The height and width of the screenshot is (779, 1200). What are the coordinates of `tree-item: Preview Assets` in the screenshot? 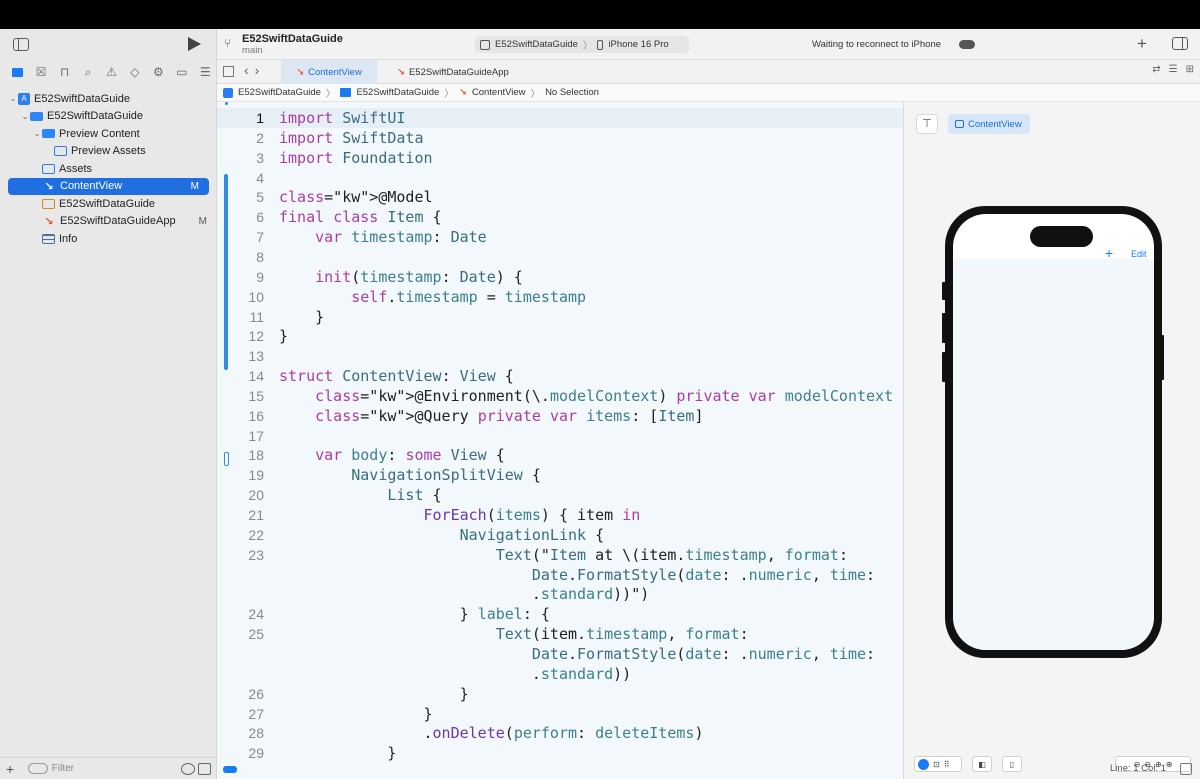 It's located at (108, 152).